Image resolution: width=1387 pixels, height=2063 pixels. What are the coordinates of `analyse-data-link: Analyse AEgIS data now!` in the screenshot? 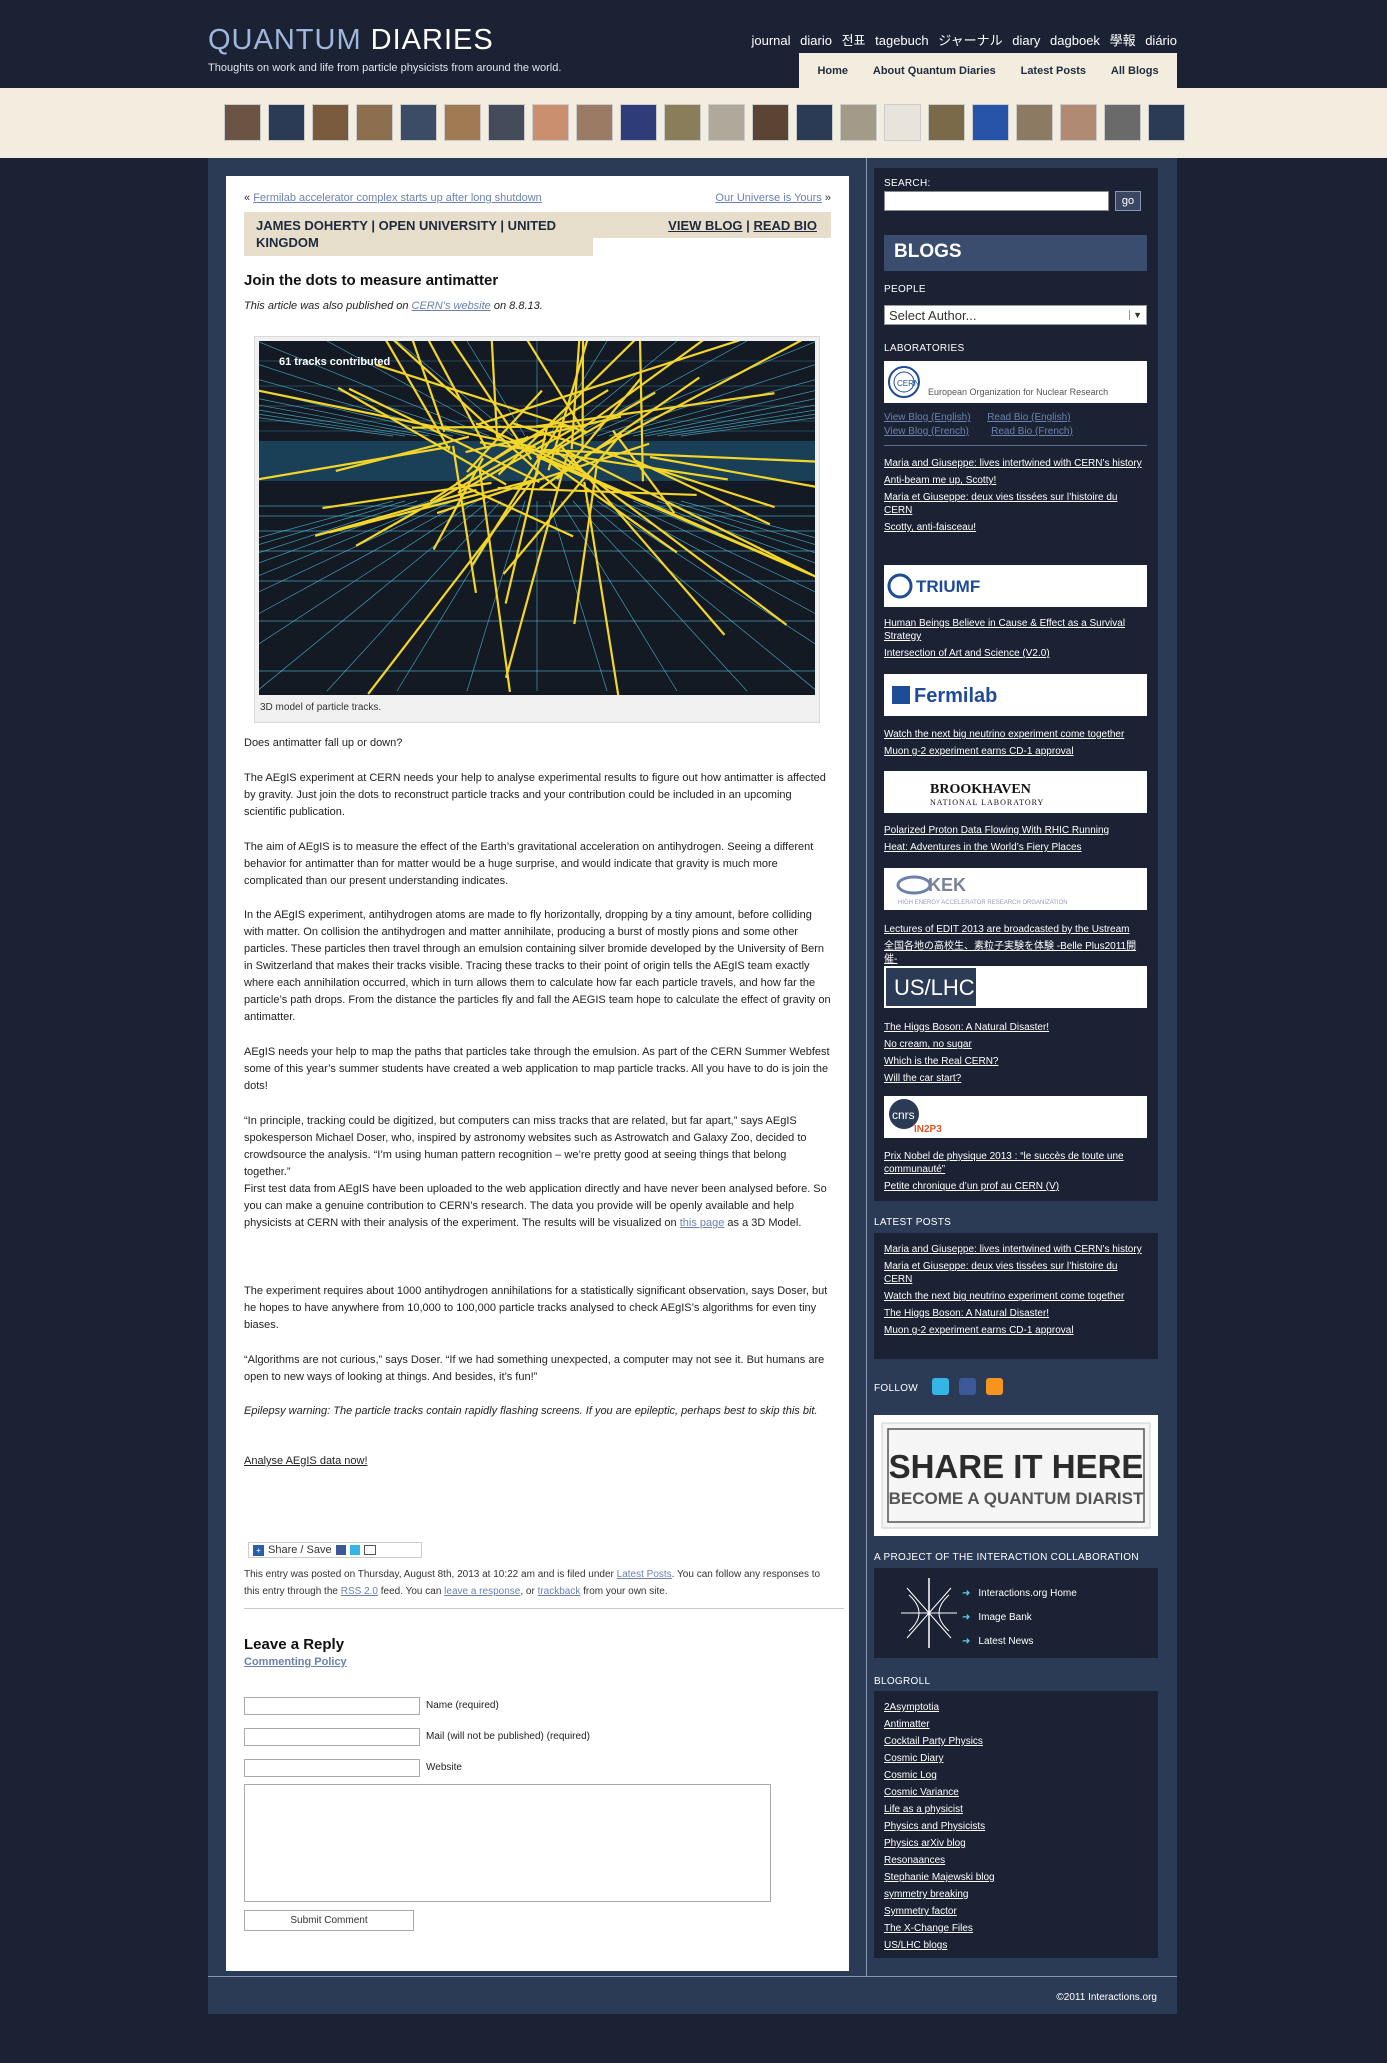 It's located at (306, 1461).